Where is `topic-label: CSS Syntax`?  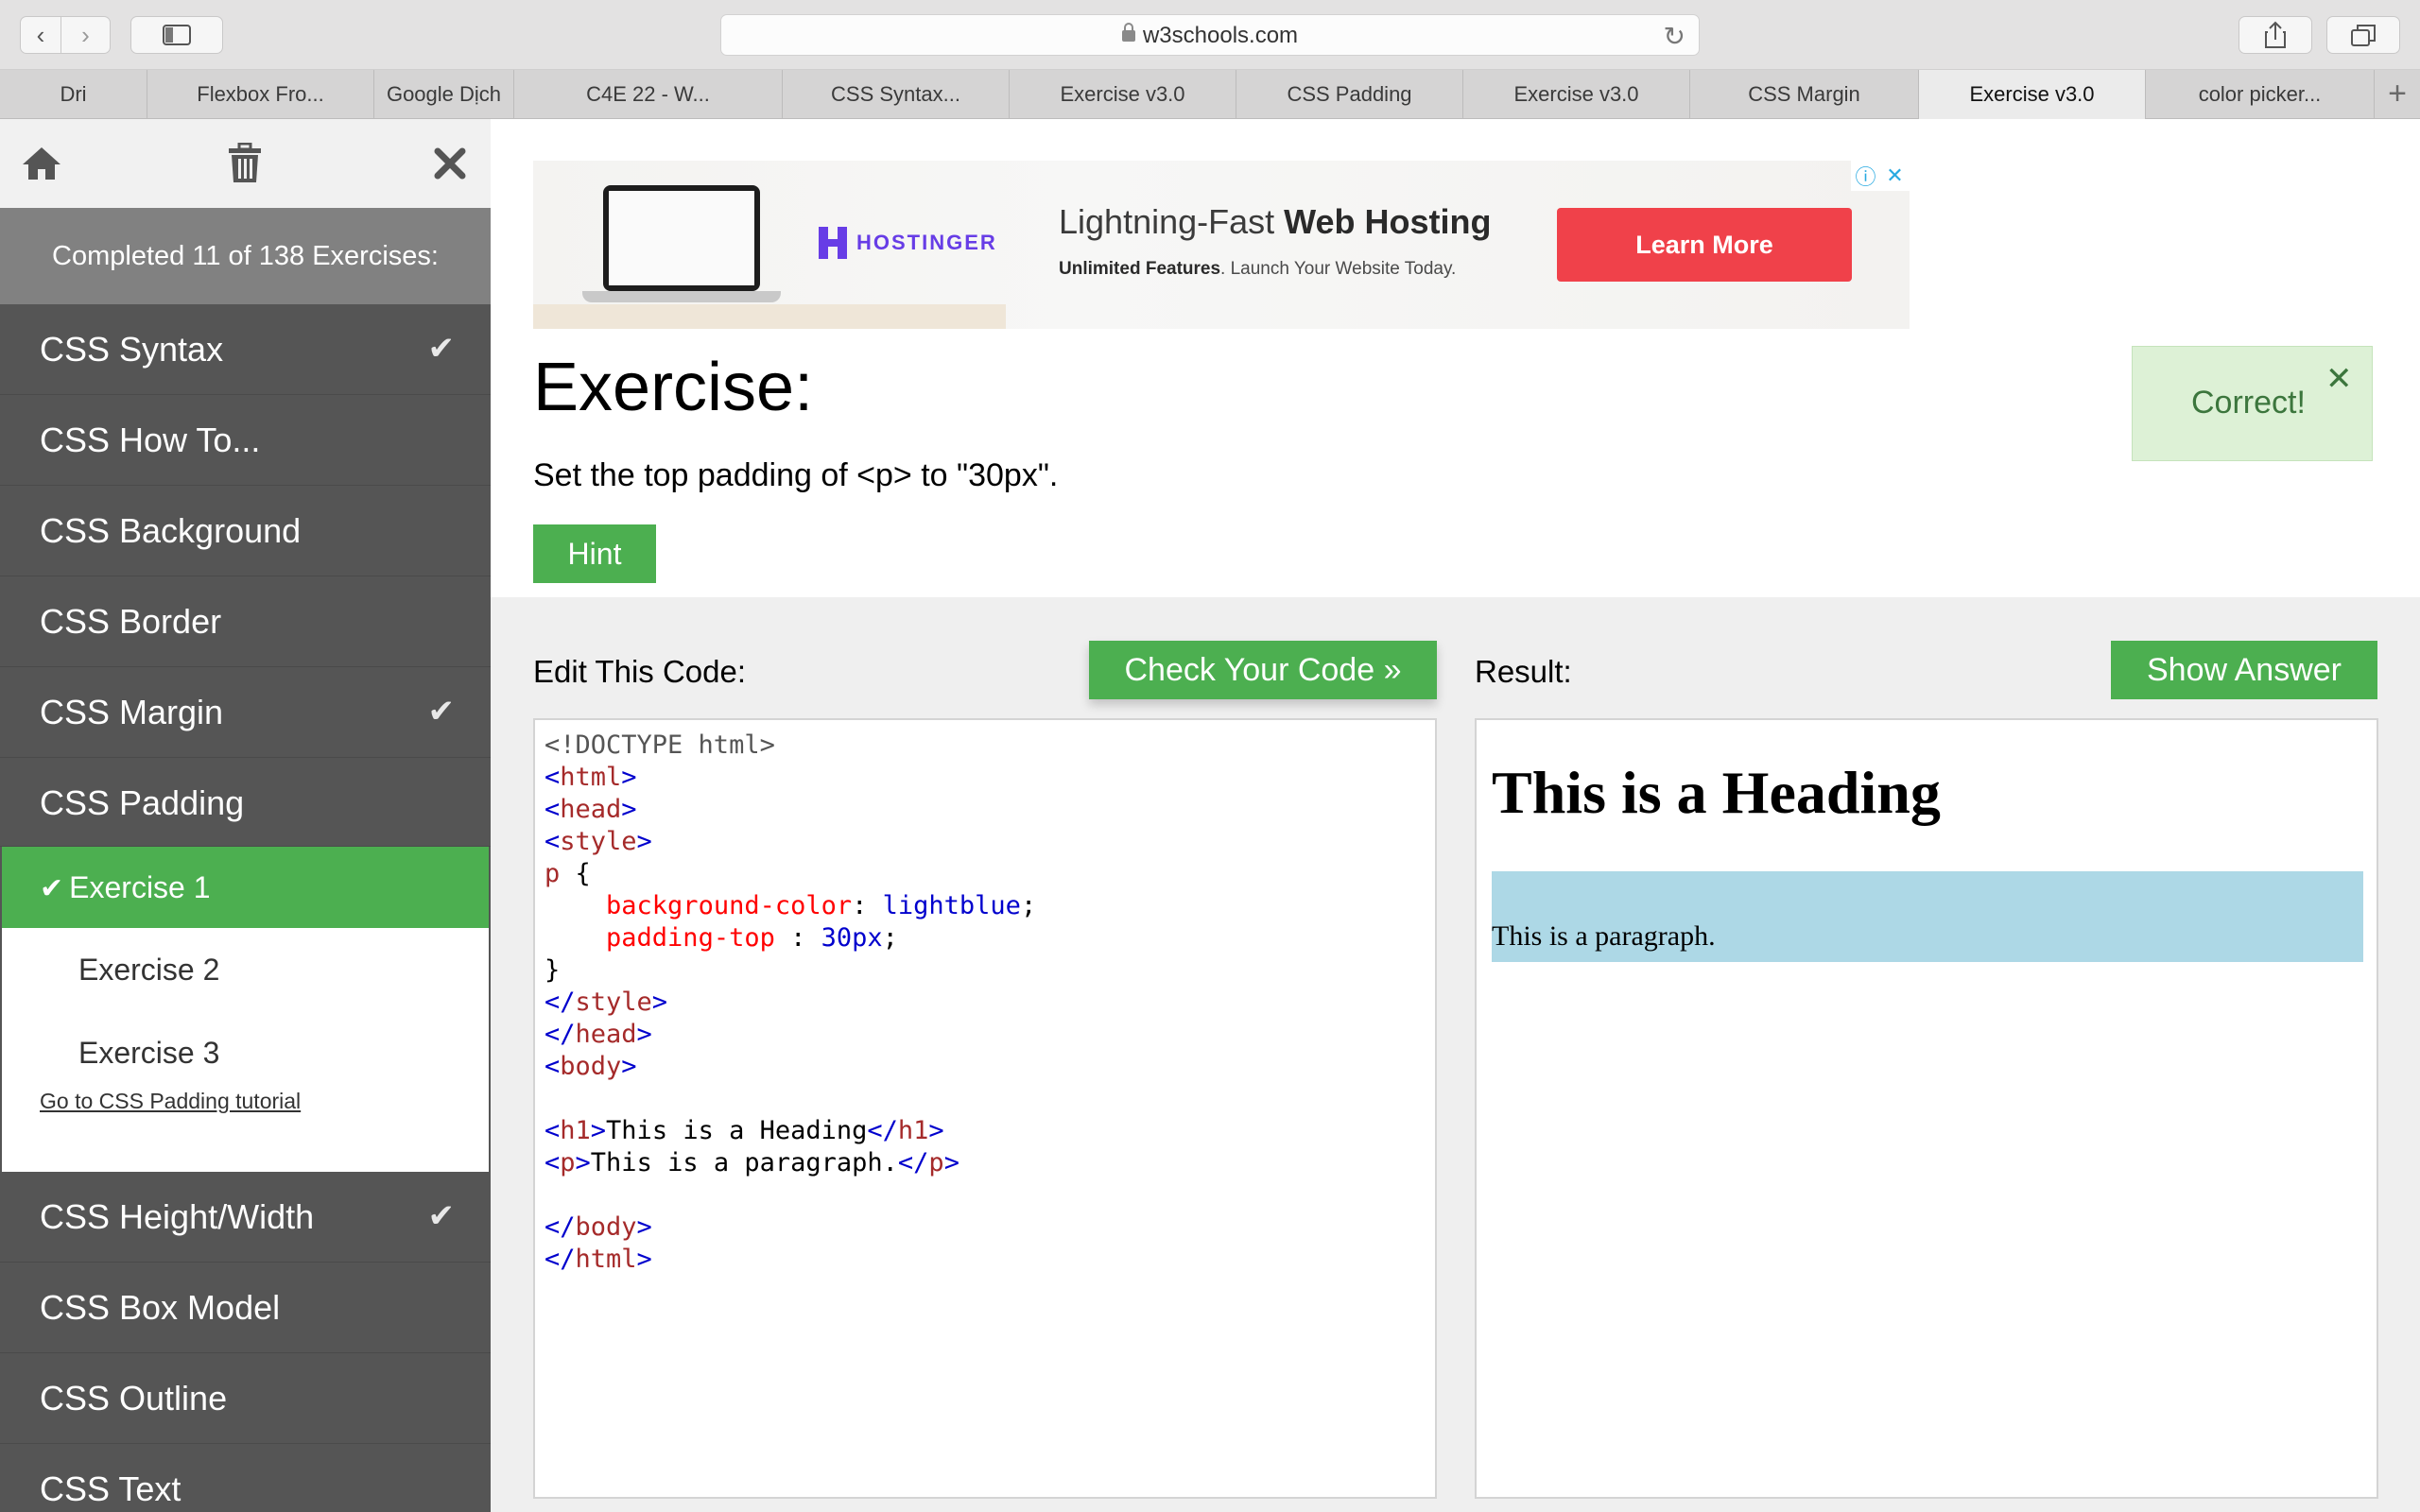
topic-label: CSS Syntax is located at coordinates (132, 349).